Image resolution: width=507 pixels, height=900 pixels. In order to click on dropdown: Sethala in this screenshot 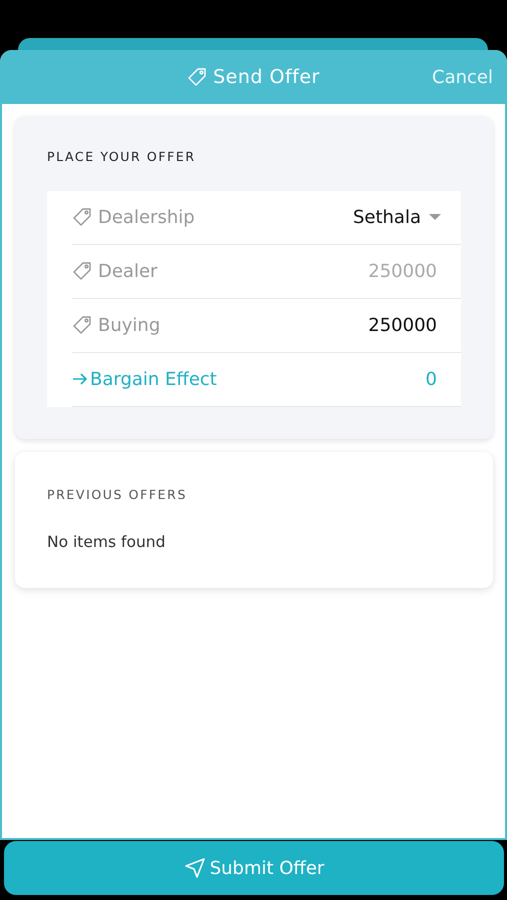, I will do `click(386, 217)`.